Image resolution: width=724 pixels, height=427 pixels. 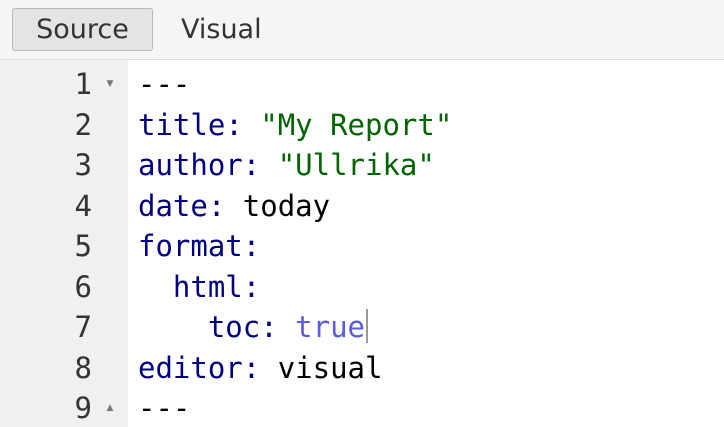 I want to click on fold-open-icon: ▼, so click(x=110, y=84).